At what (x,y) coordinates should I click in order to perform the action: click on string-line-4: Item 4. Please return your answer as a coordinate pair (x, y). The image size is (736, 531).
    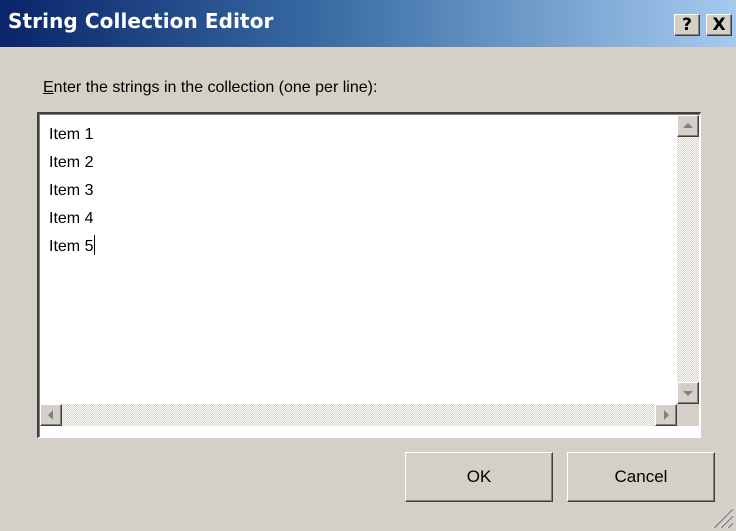
    Looking at the image, I should click on (72, 219).